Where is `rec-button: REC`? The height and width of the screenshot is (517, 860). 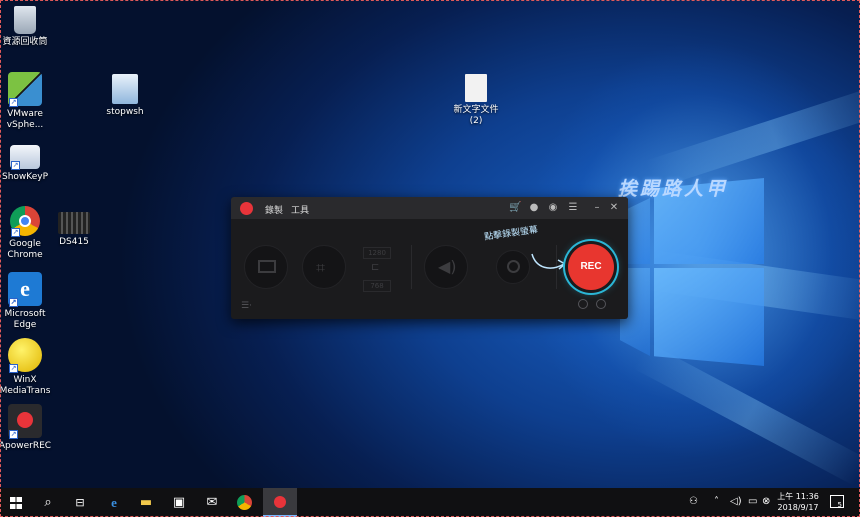 rec-button: REC is located at coordinates (591, 267).